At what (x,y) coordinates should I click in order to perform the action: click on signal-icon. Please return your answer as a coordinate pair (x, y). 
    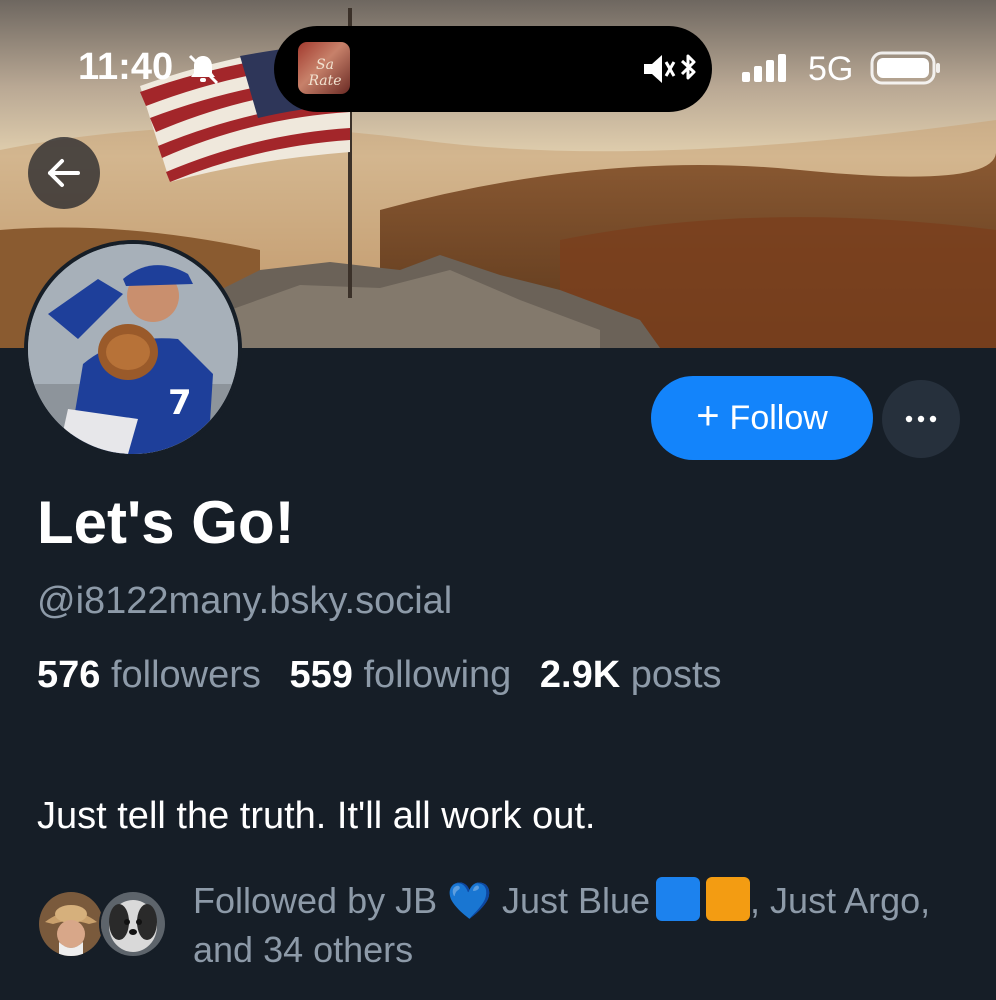
    Looking at the image, I should click on (764, 68).